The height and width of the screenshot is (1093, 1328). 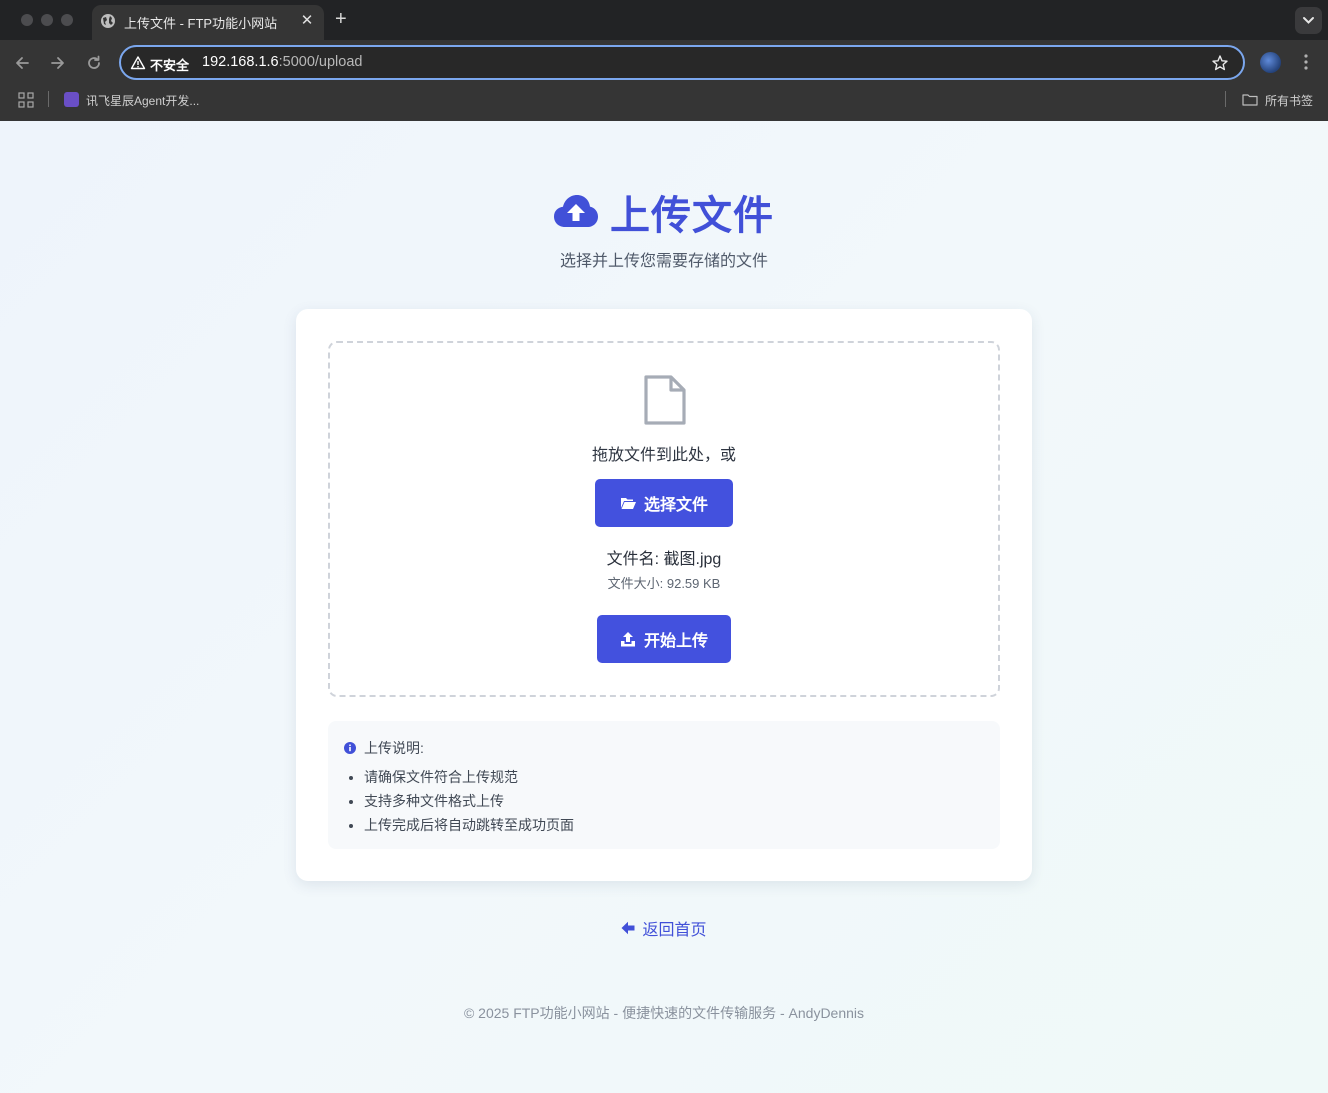 I want to click on page-title: 上传文件, so click(x=664, y=212).